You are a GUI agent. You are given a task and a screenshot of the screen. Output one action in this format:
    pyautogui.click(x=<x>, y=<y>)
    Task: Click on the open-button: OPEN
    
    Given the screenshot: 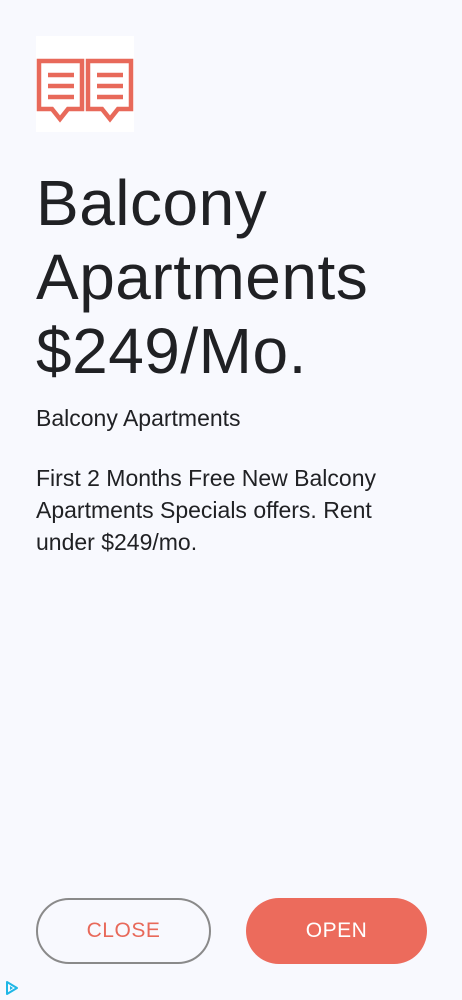 What is the action you would take?
    pyautogui.click(x=336, y=931)
    